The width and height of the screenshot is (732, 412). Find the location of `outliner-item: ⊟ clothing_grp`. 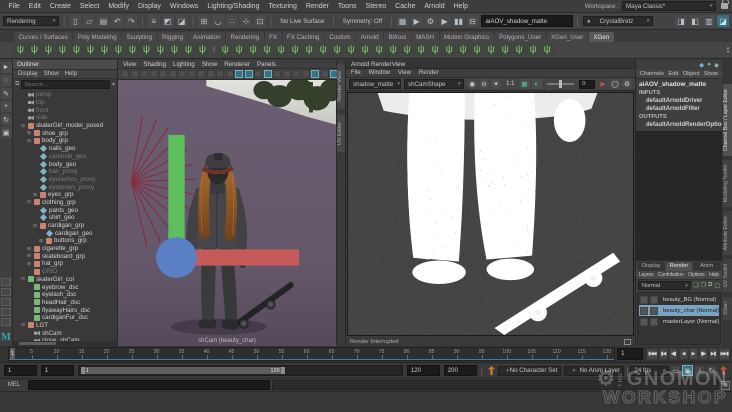

outliner-item: ⊟ clothing_grp is located at coordinates (65, 203).